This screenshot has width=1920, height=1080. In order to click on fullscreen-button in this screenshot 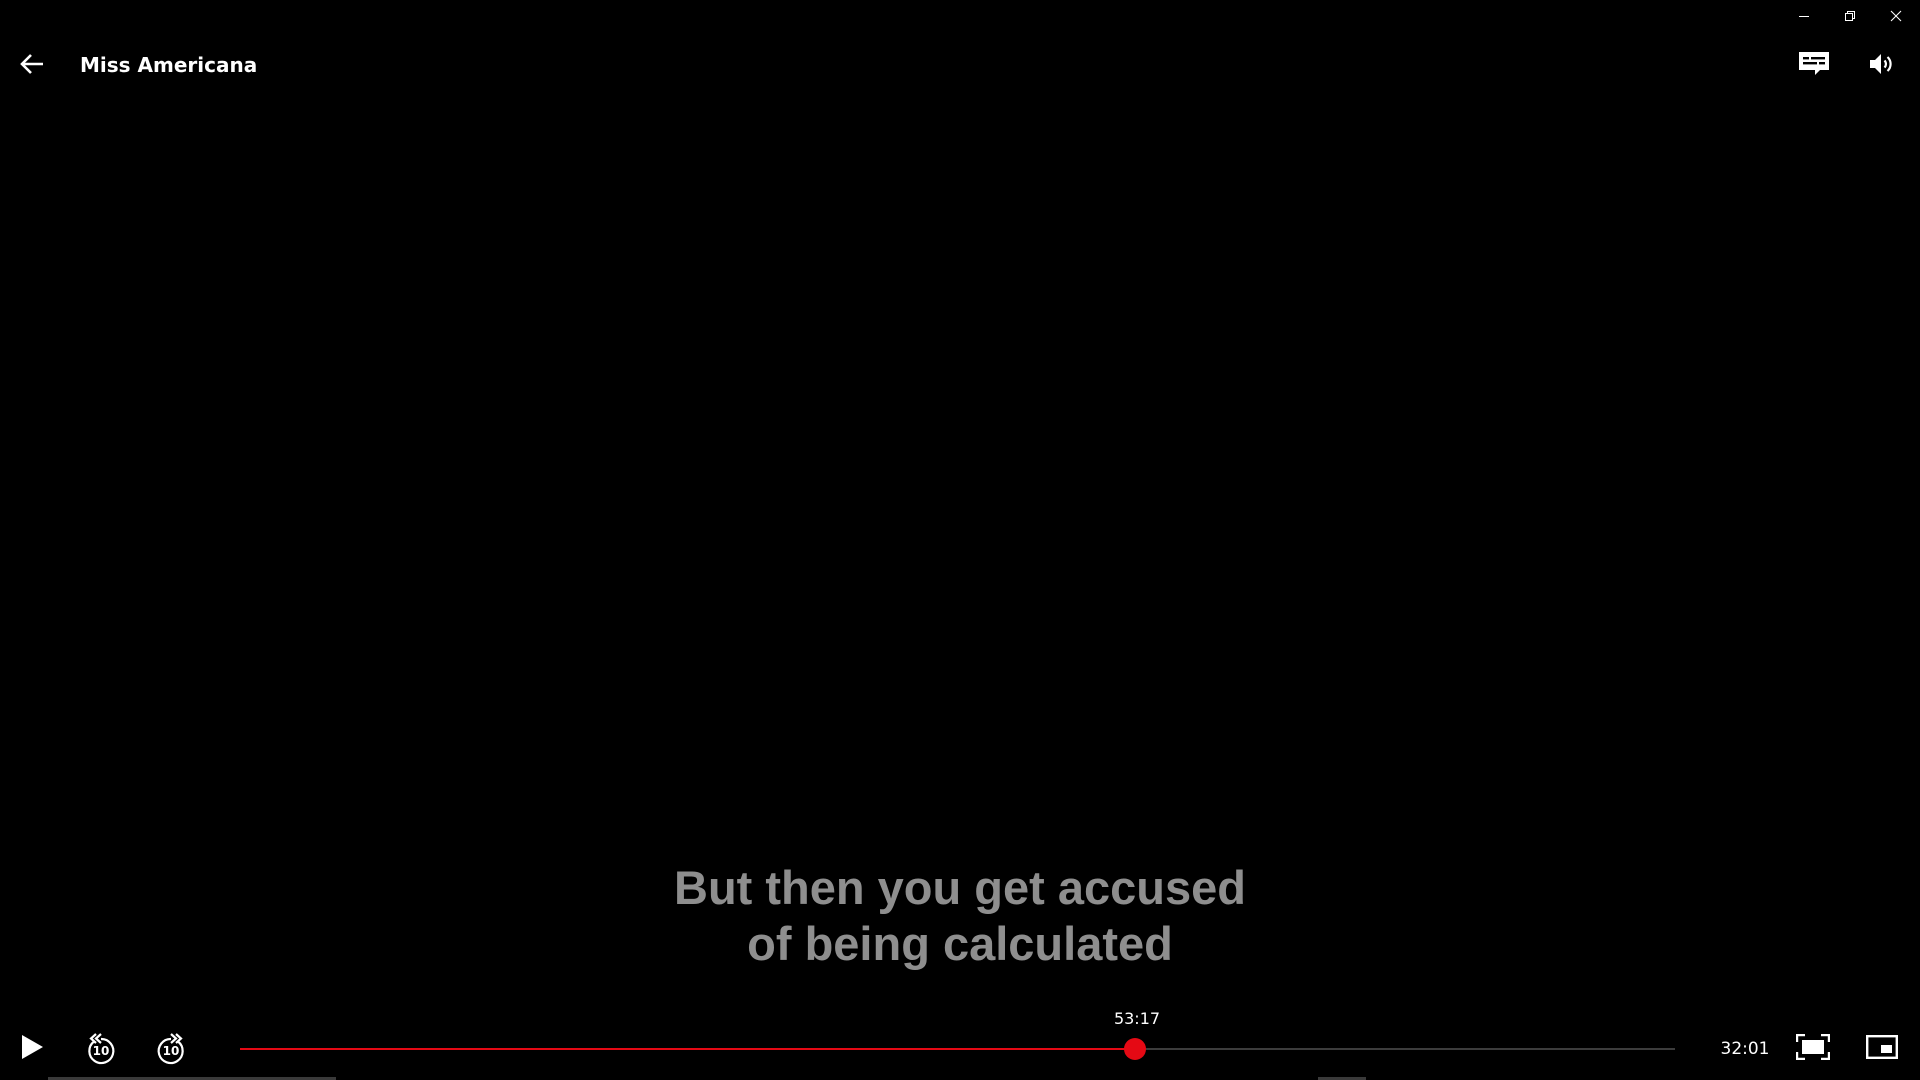, I will do `click(1813, 1049)`.